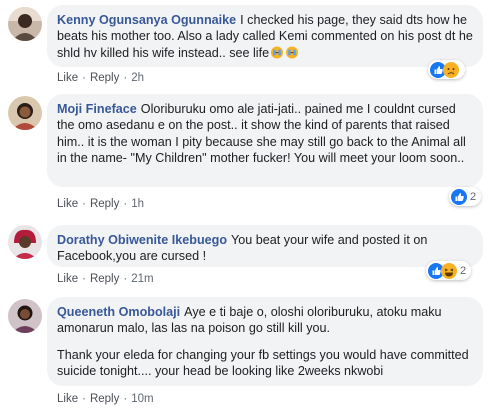 This screenshot has width=489, height=415. I want to click on comment-author: Kenny Ogunsanya Ogunnaike, so click(146, 20).